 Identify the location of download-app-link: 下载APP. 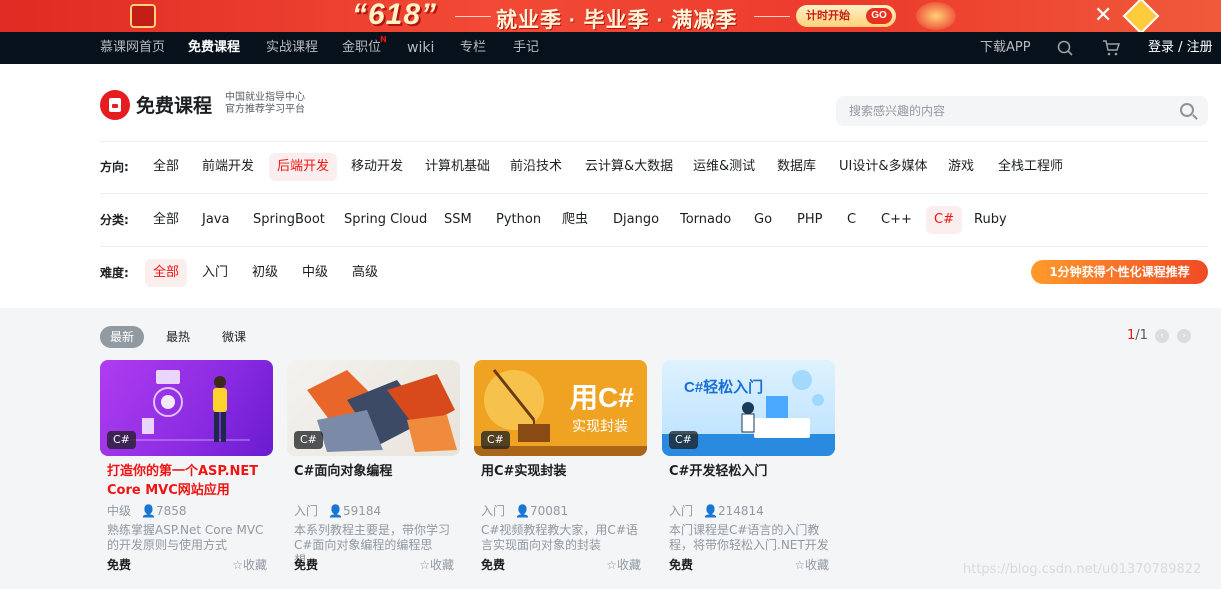
(1005, 48).